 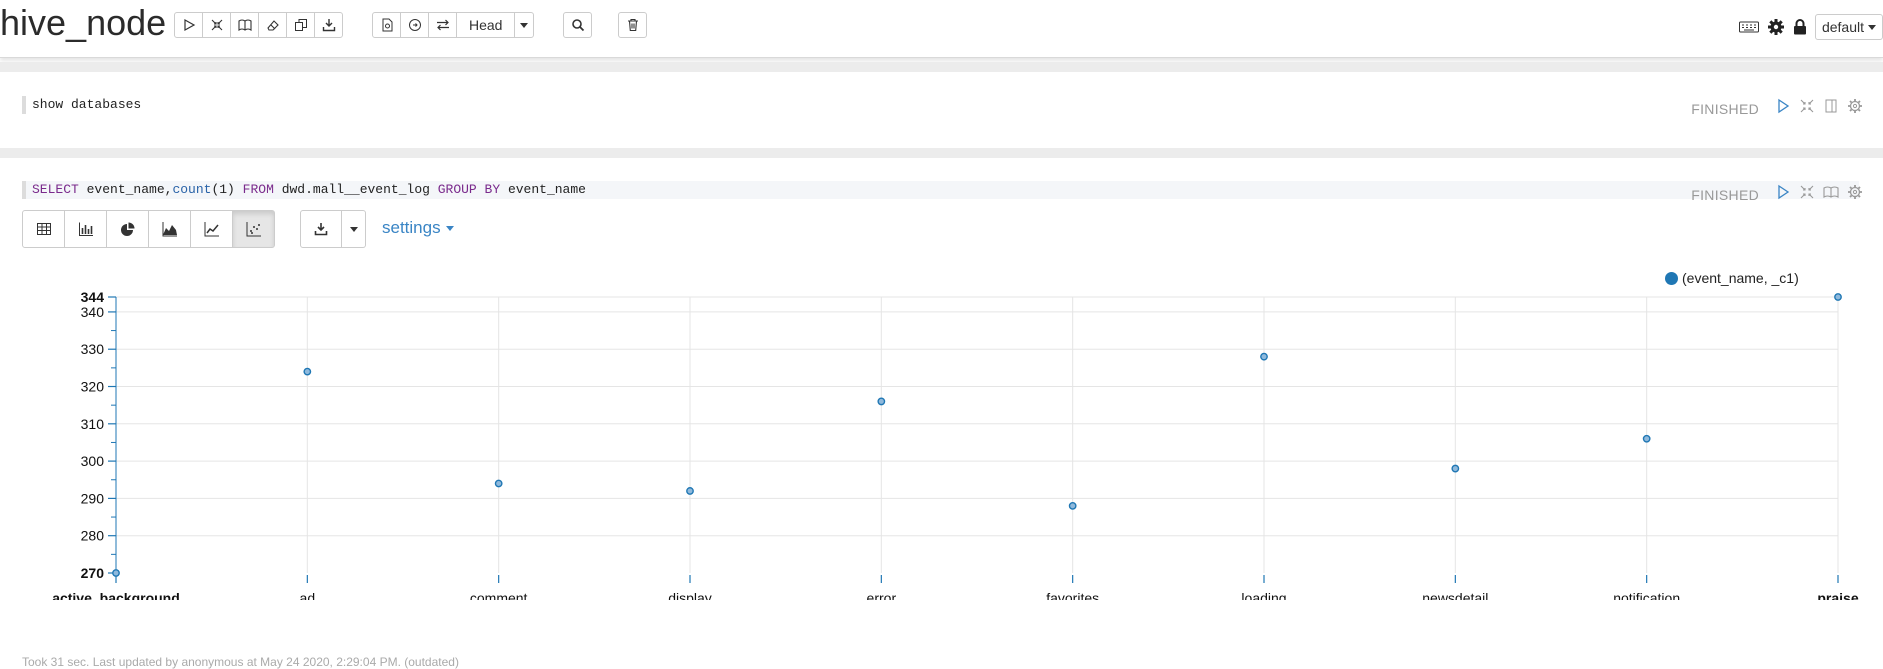 What do you see at coordinates (93, 297) in the screenshot?
I see `y-tick-label: 344` at bounding box center [93, 297].